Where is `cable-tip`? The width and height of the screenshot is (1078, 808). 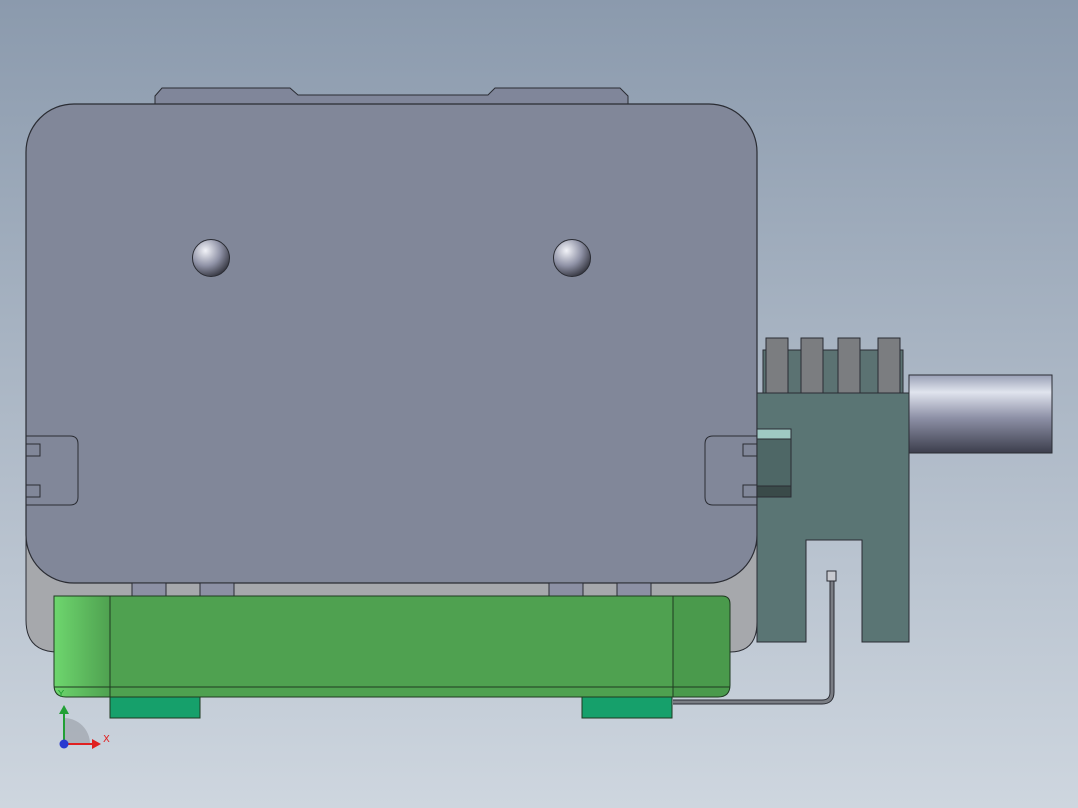 cable-tip is located at coordinates (831, 576).